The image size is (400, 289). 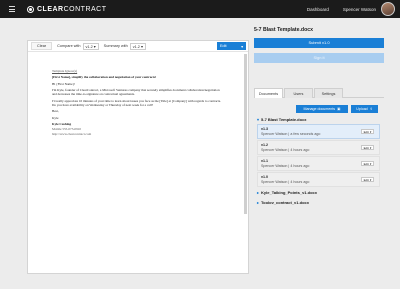 I want to click on greeting: Hi {First Name}!, so click(x=64, y=83).